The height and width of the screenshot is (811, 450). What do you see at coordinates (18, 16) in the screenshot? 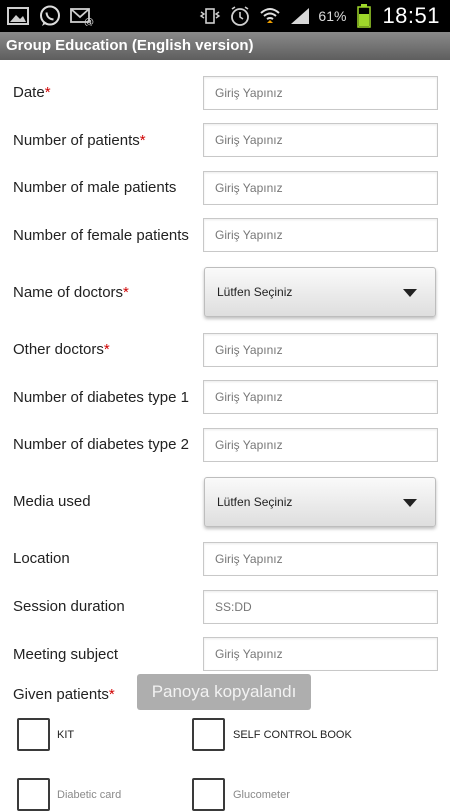
I see `image-icon` at bounding box center [18, 16].